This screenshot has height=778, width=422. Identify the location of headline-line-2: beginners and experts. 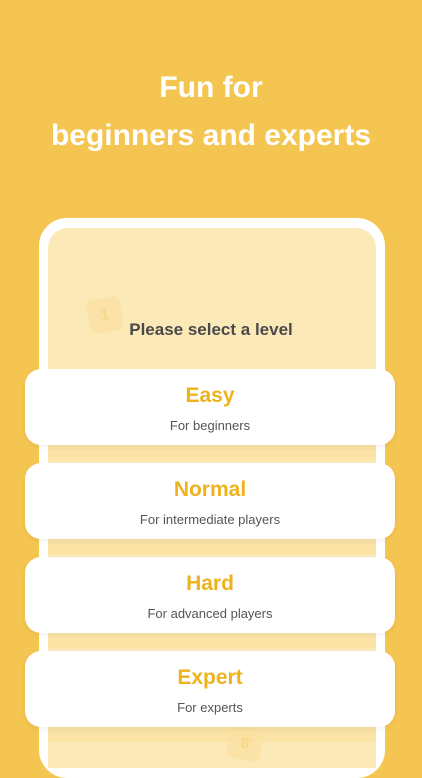
(211, 135).